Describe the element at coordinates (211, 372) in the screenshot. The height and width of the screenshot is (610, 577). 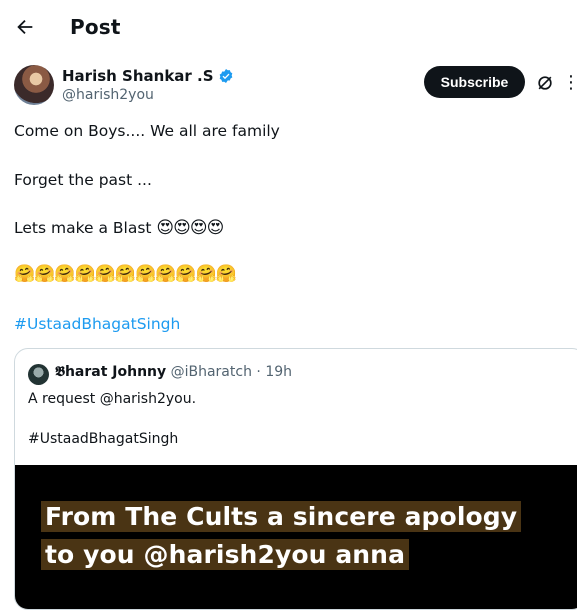
I see `quote-author-handle: @iBharatch` at that location.